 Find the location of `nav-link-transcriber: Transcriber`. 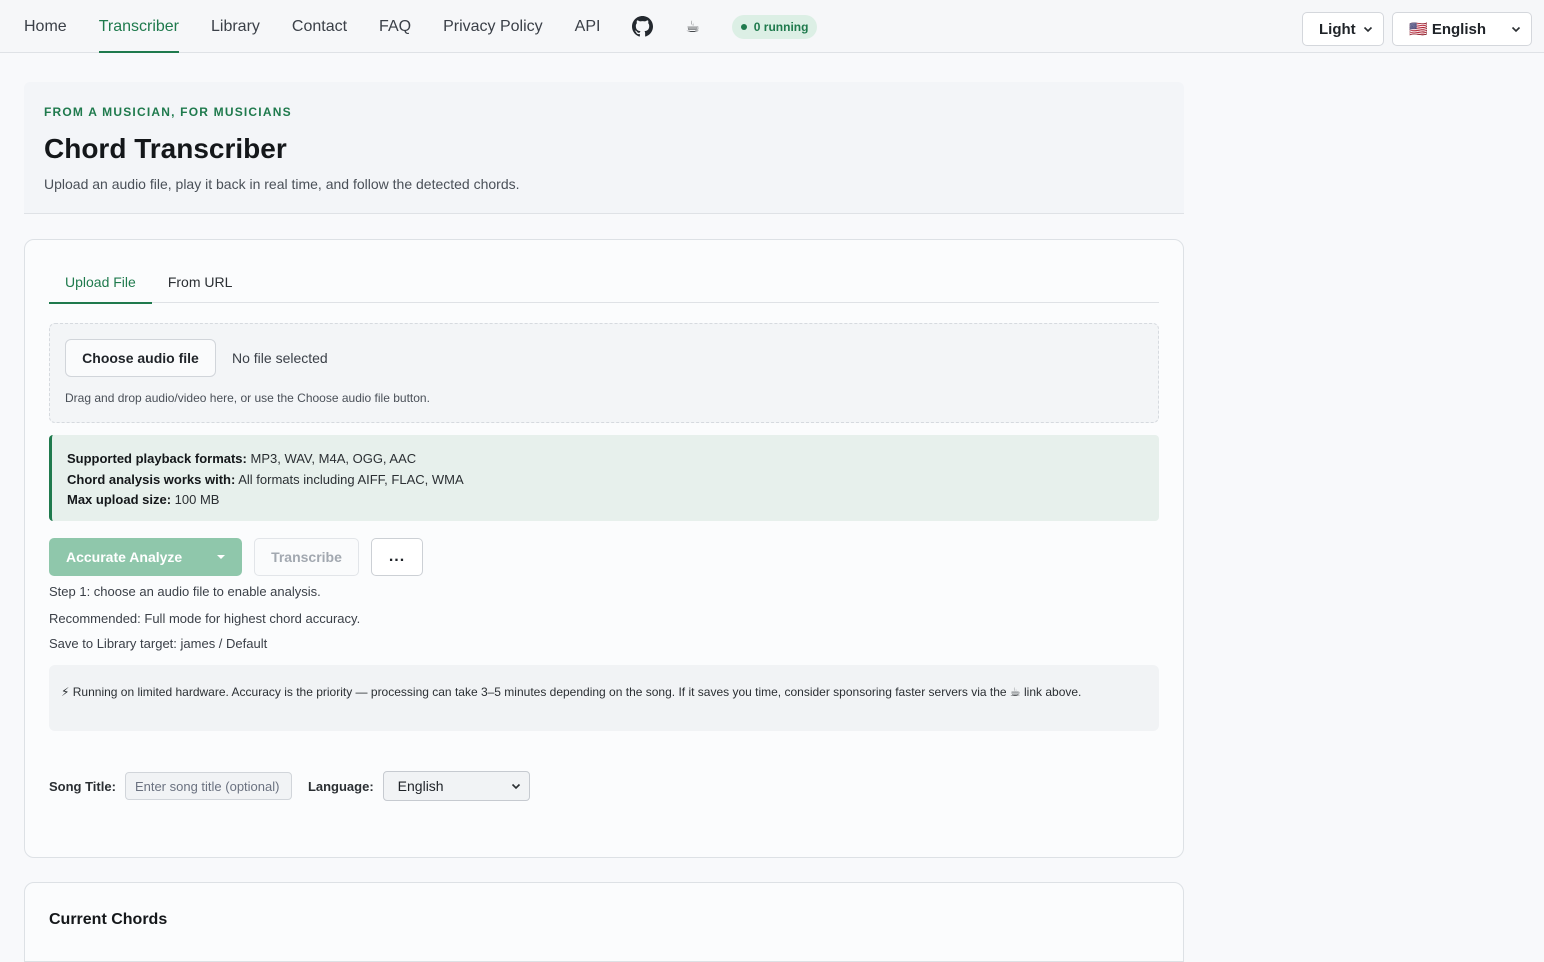

nav-link-transcriber: Transcriber is located at coordinates (139, 26).